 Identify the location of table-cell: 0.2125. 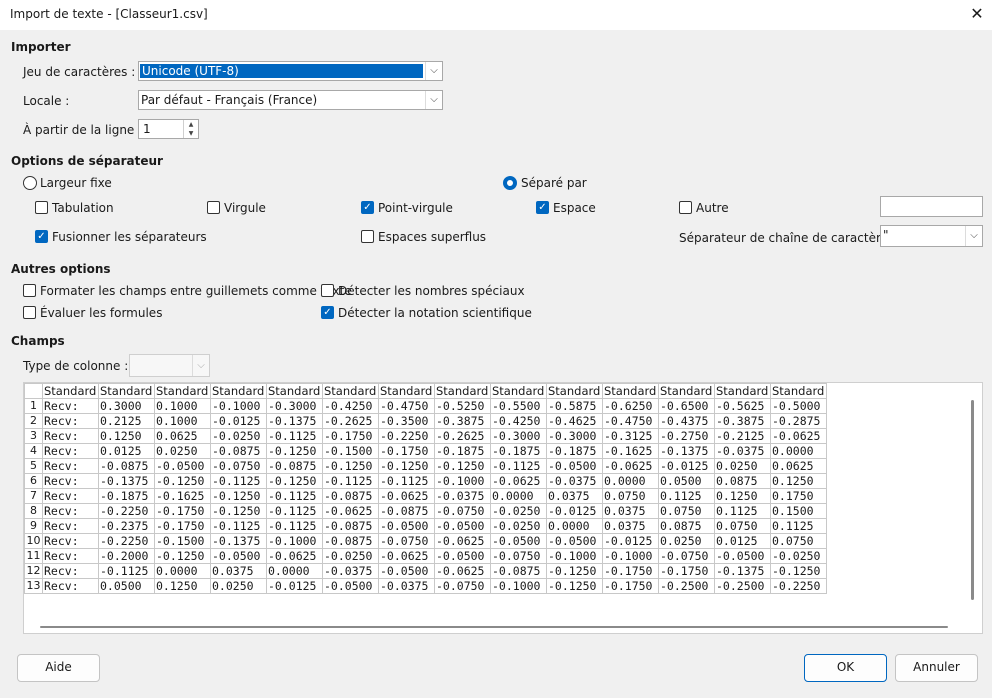
(126, 421).